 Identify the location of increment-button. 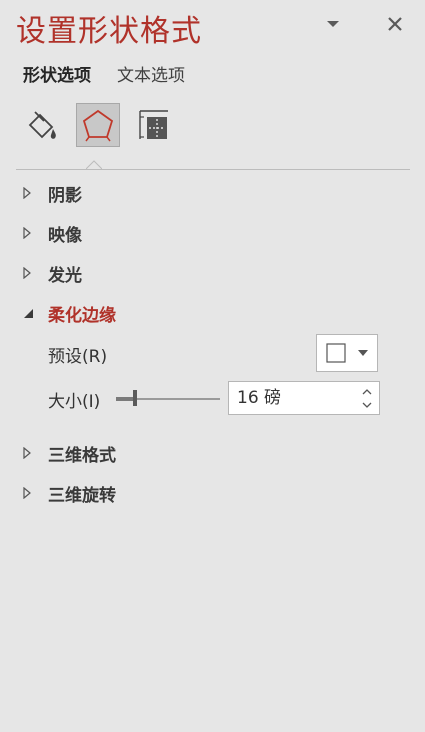
(367, 391).